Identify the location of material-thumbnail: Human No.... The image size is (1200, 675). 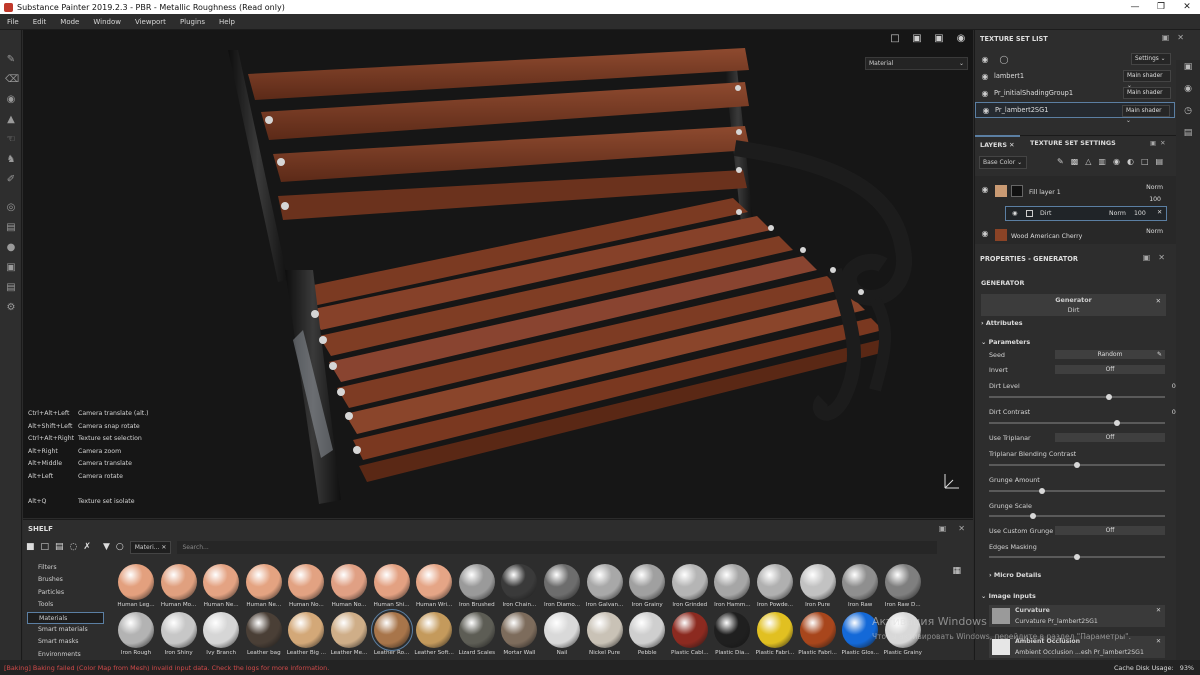
(349, 586).